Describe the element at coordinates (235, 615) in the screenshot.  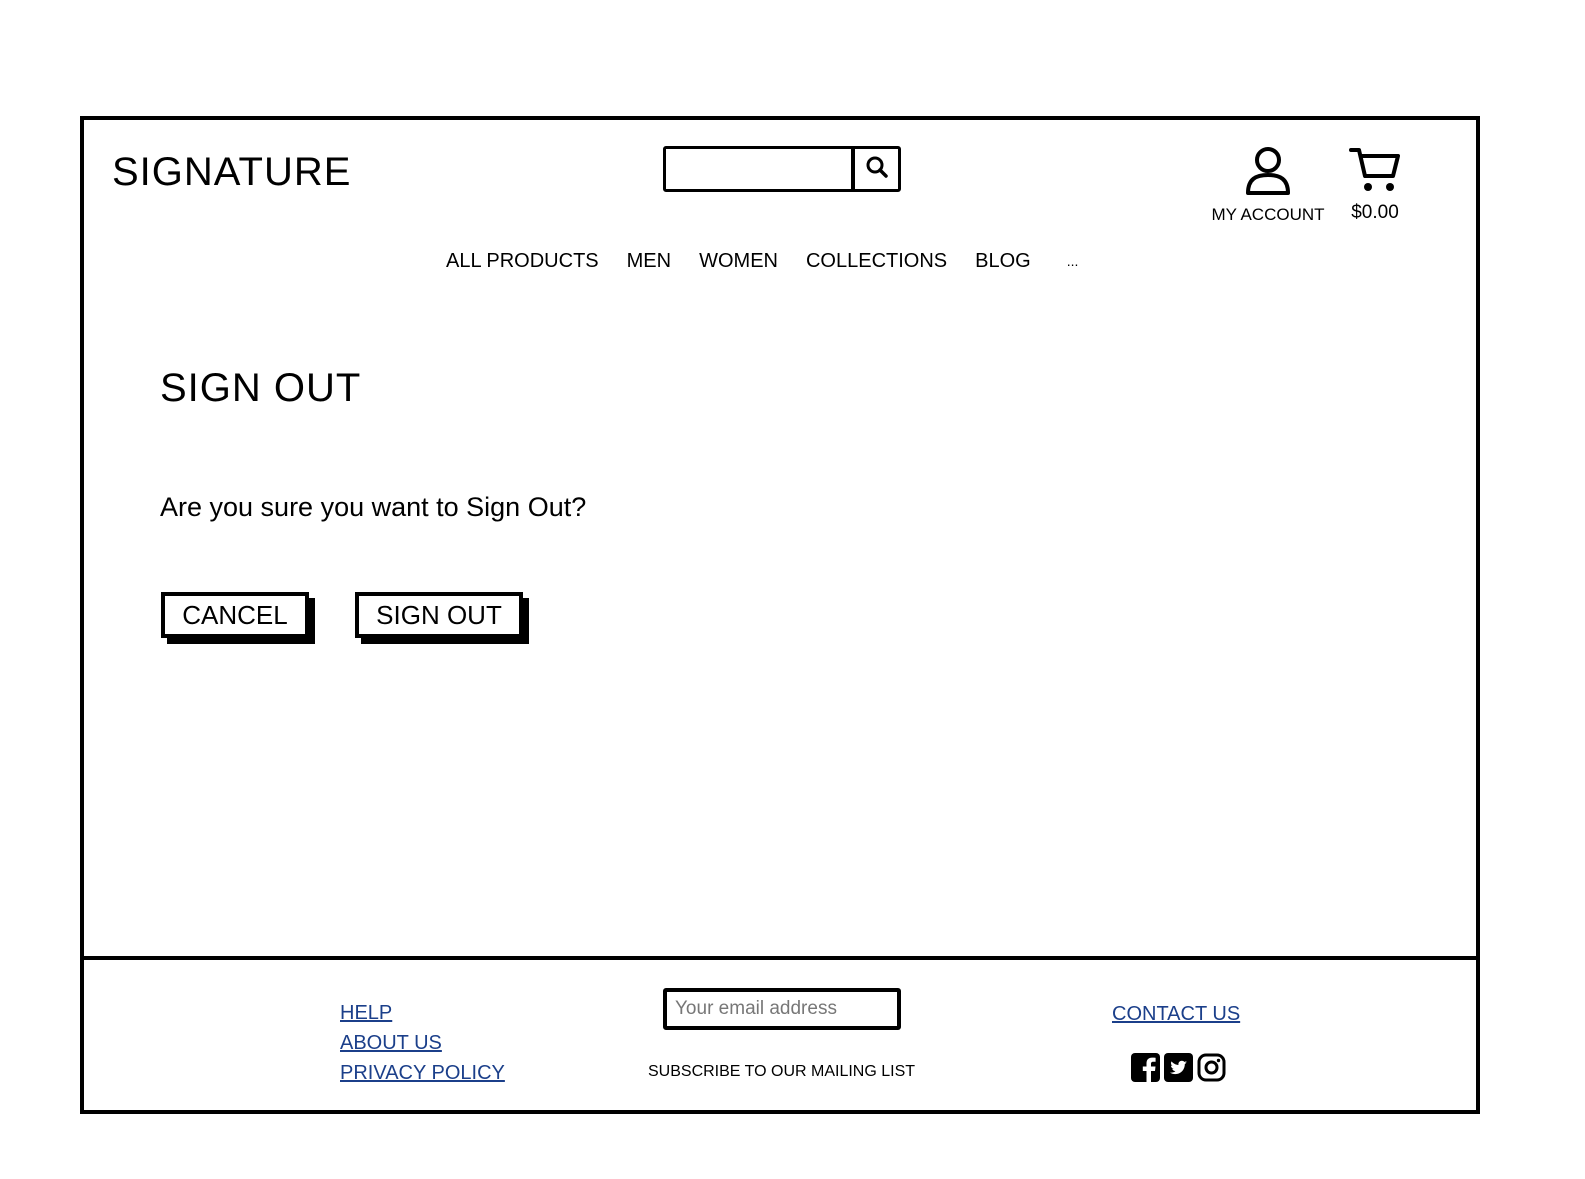
I see `cancel-button: CANCEL` at that location.